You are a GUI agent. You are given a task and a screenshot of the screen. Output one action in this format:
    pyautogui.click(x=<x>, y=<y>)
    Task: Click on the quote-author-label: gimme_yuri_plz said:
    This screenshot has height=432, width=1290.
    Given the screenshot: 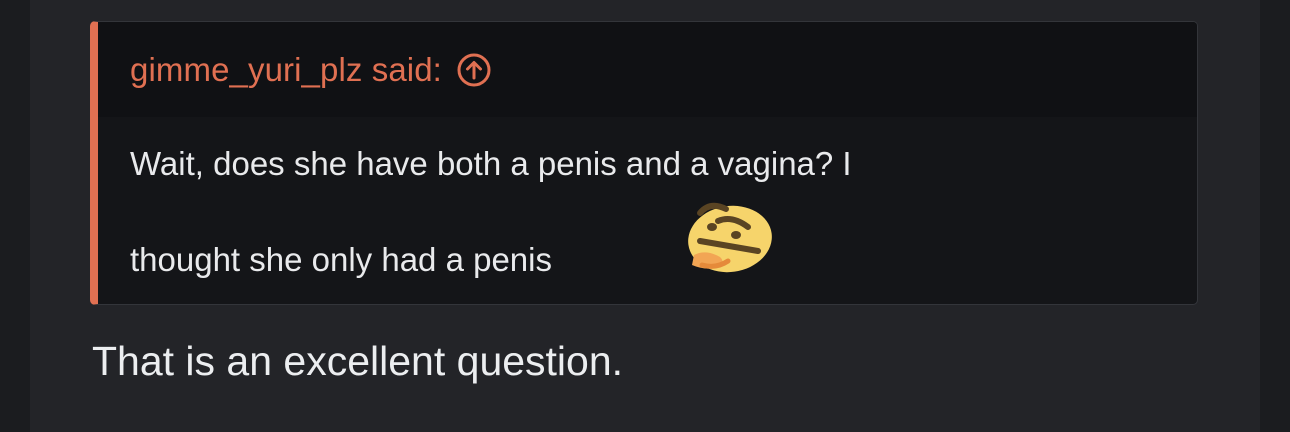 What is the action you would take?
    pyautogui.click(x=286, y=70)
    